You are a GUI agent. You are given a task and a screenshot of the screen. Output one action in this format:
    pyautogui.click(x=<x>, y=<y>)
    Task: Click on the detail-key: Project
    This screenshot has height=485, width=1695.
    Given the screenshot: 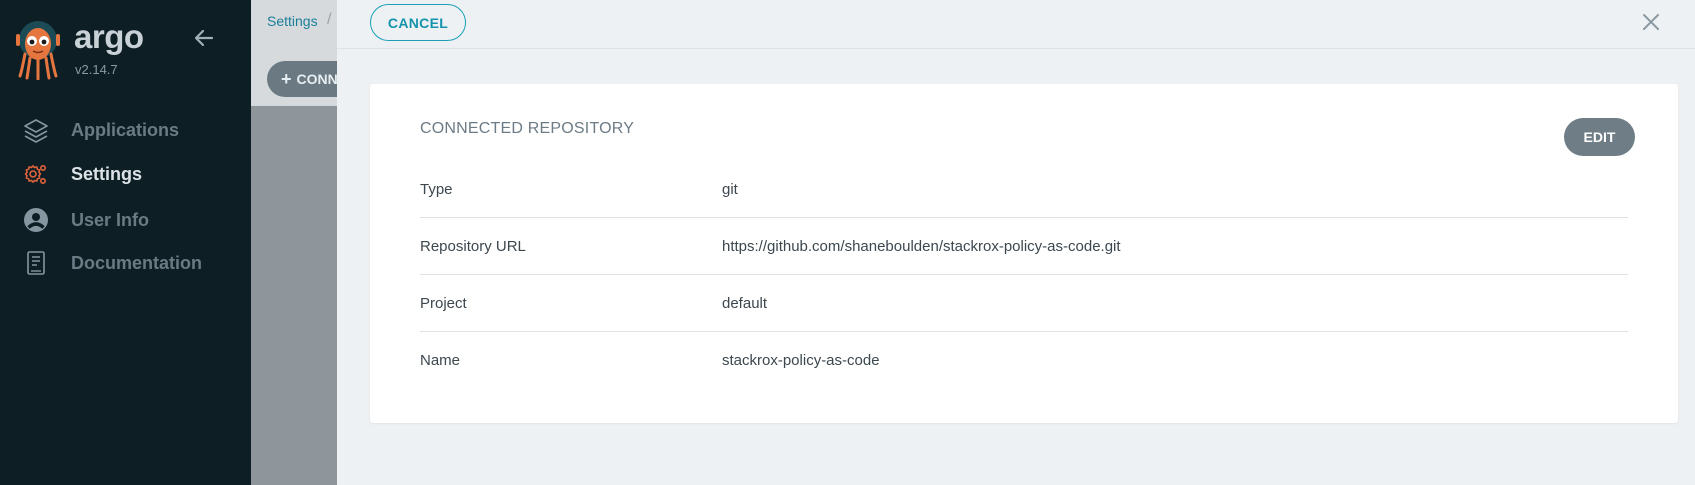 What is the action you would take?
    pyautogui.click(x=443, y=303)
    